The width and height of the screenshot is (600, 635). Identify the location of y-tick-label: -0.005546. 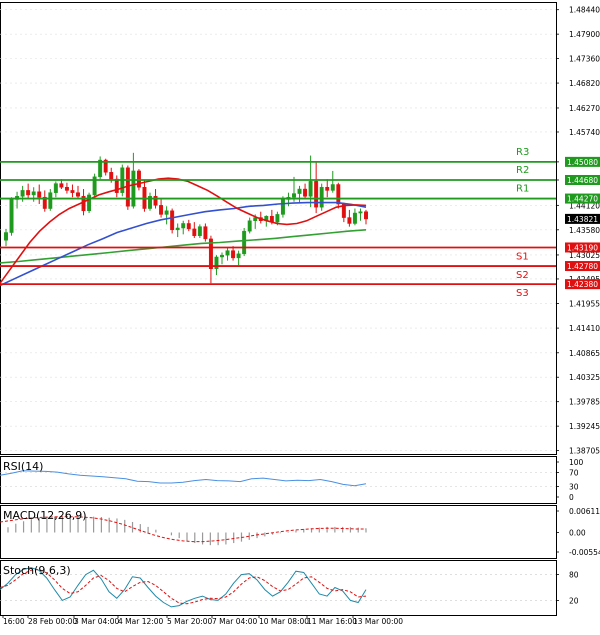
(584, 552).